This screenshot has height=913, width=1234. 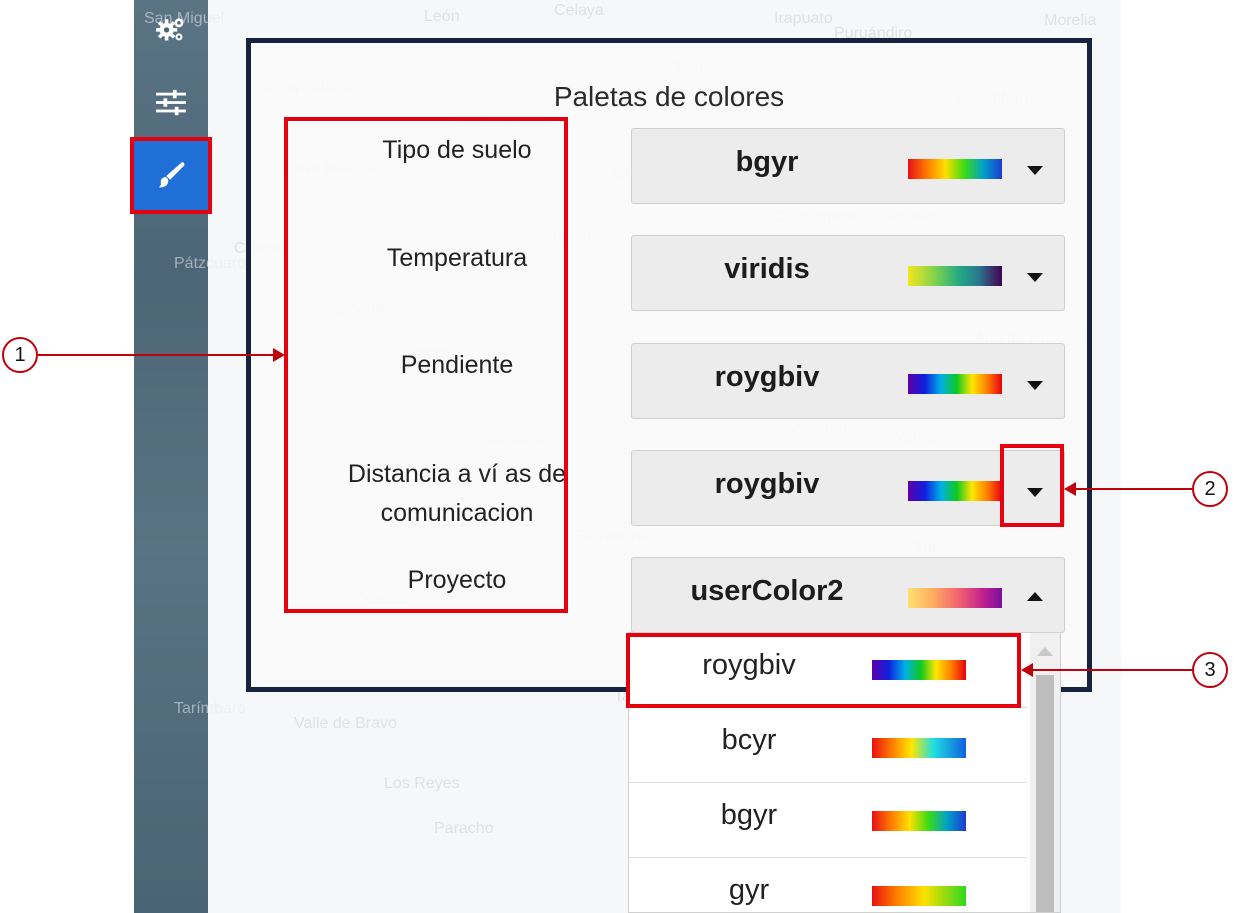 What do you see at coordinates (442, 16) in the screenshot?
I see `map-place-label: León` at bounding box center [442, 16].